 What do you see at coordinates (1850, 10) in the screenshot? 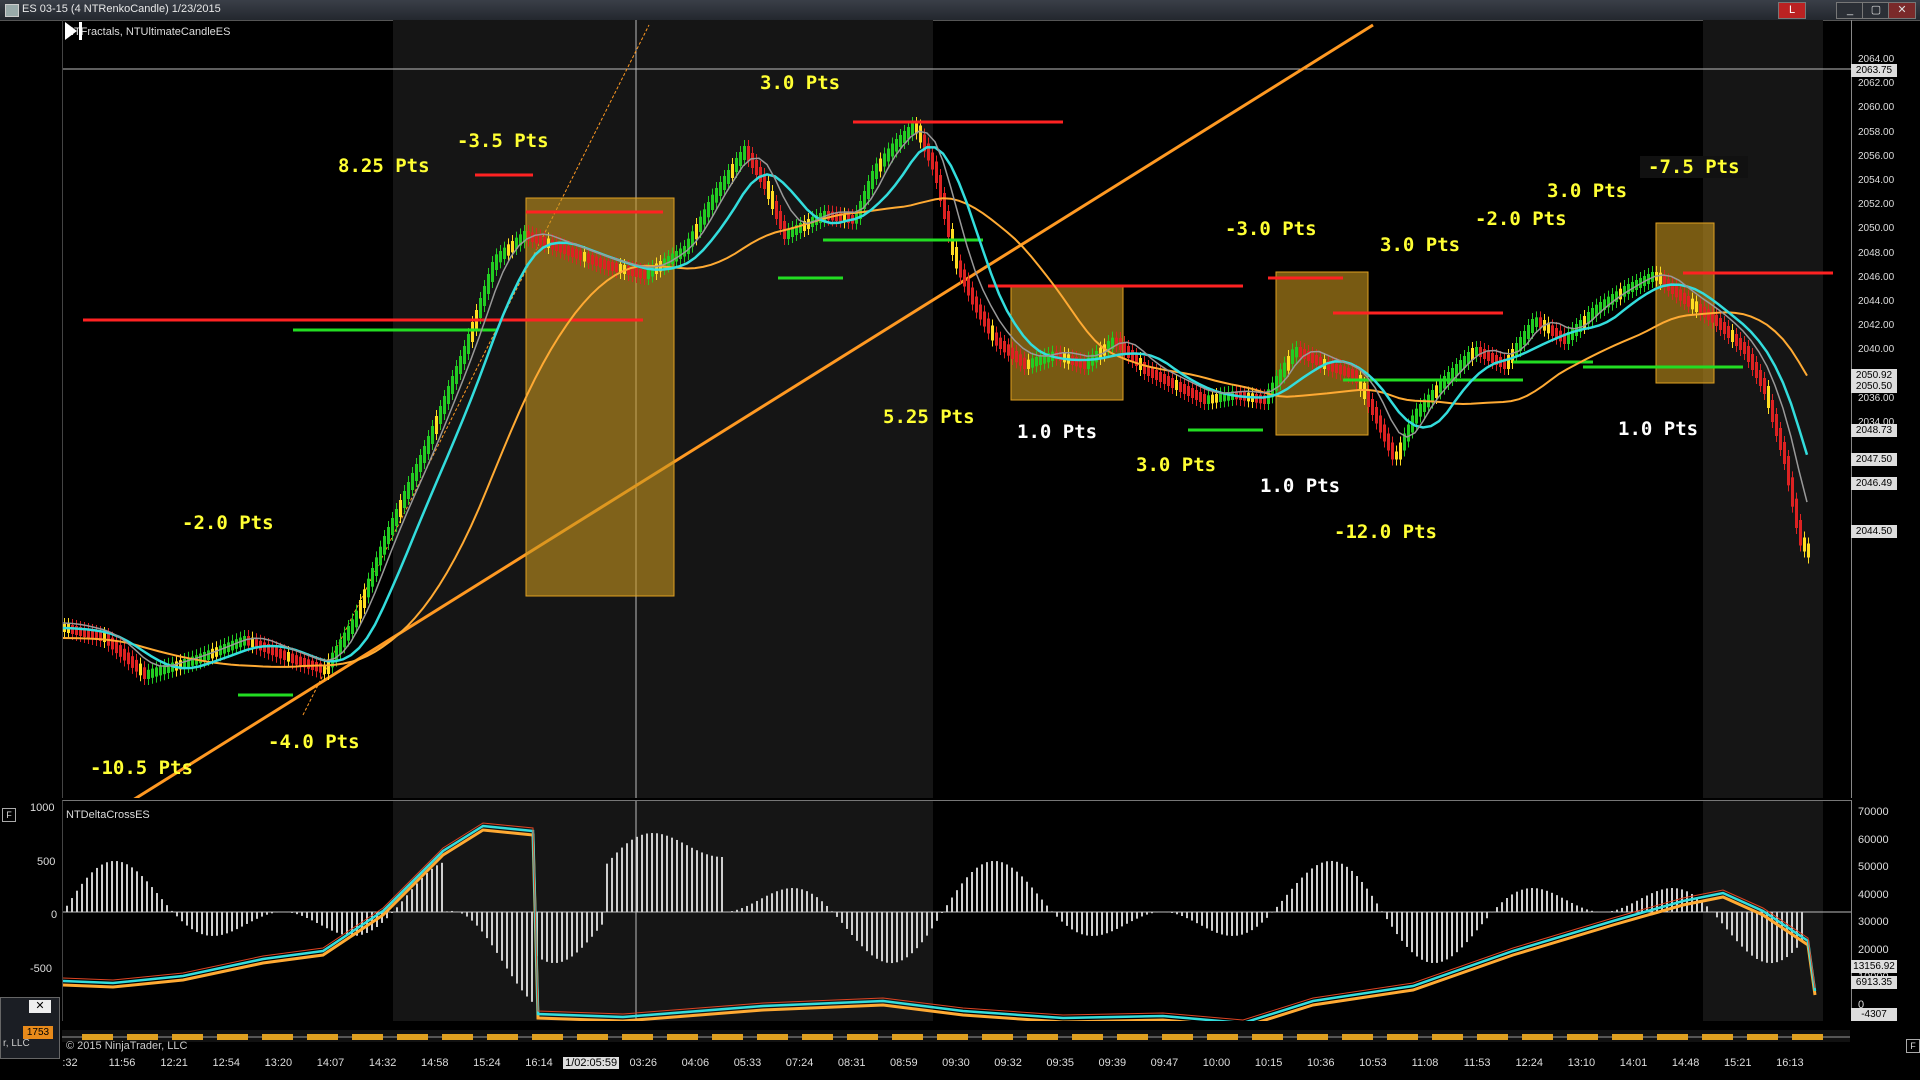
I see `minimize-button: _` at bounding box center [1850, 10].